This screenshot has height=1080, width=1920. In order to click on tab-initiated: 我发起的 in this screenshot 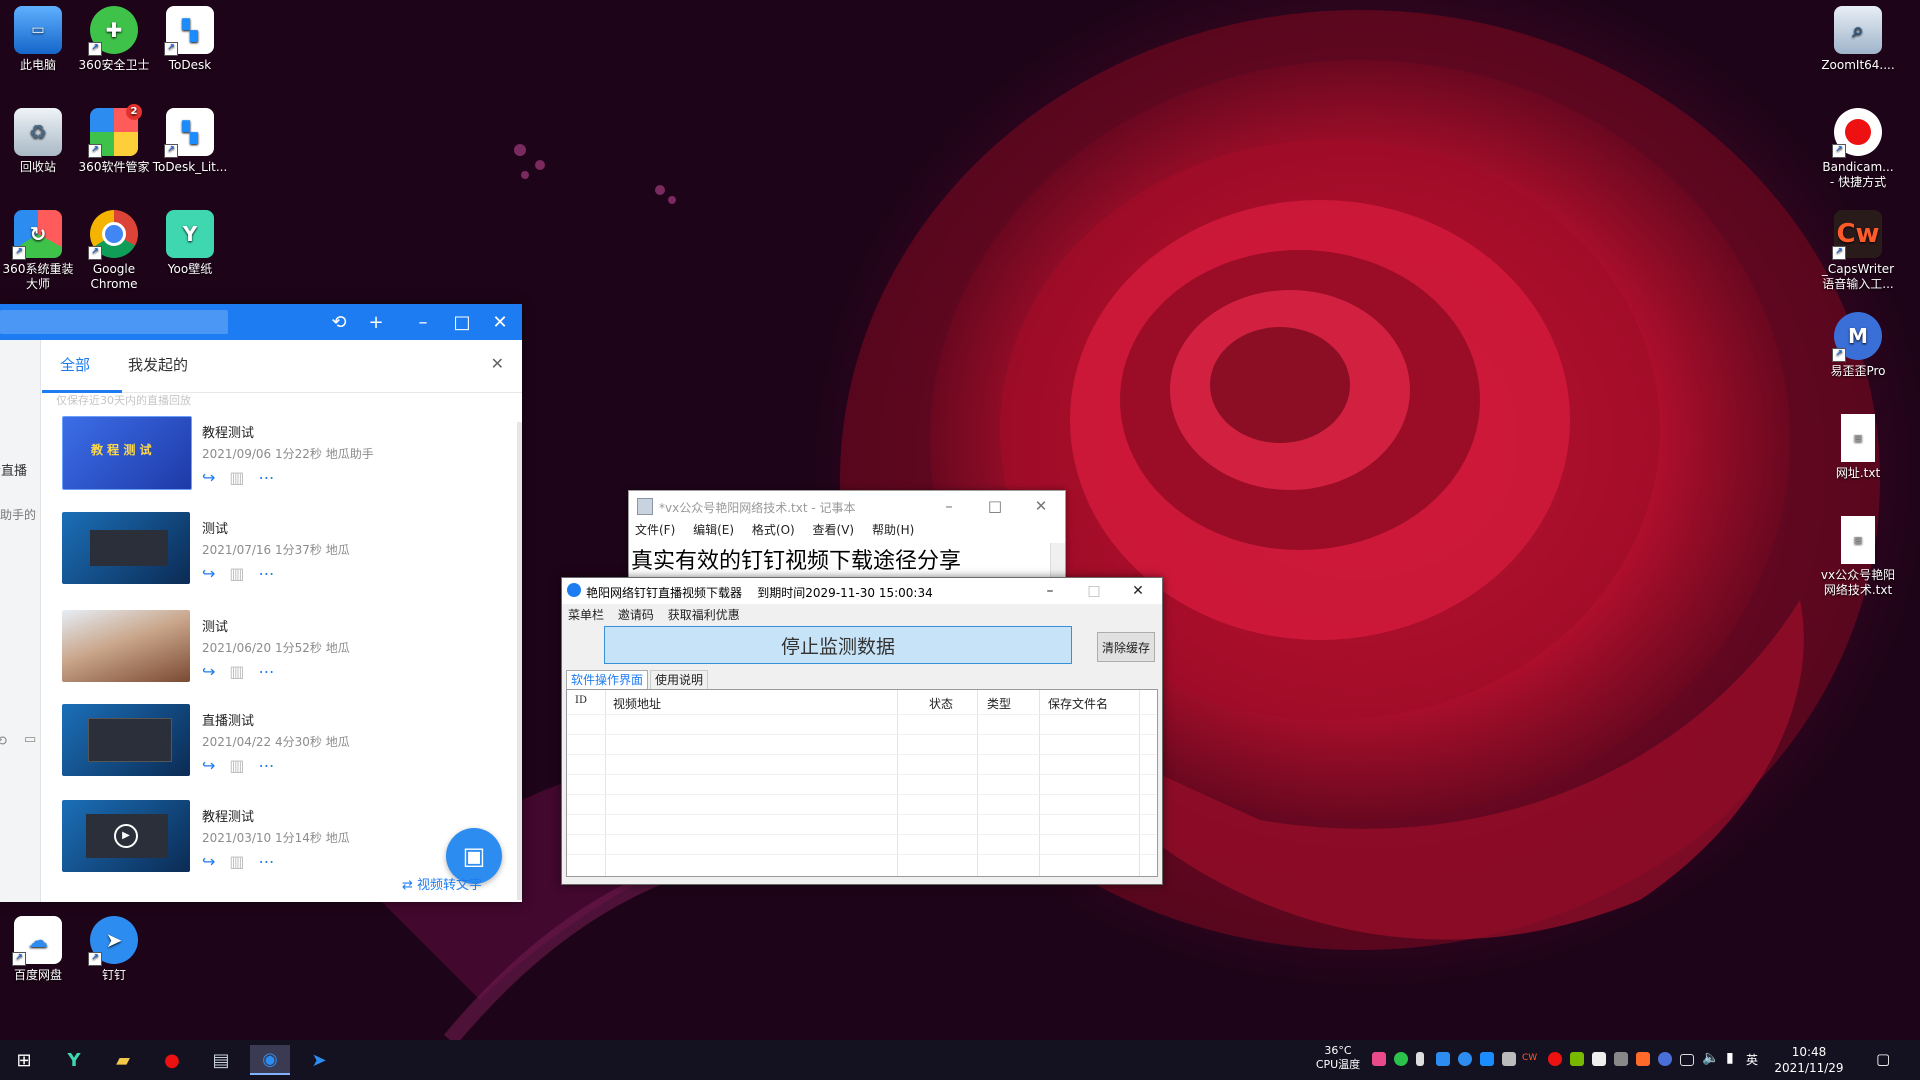, I will do `click(158, 364)`.